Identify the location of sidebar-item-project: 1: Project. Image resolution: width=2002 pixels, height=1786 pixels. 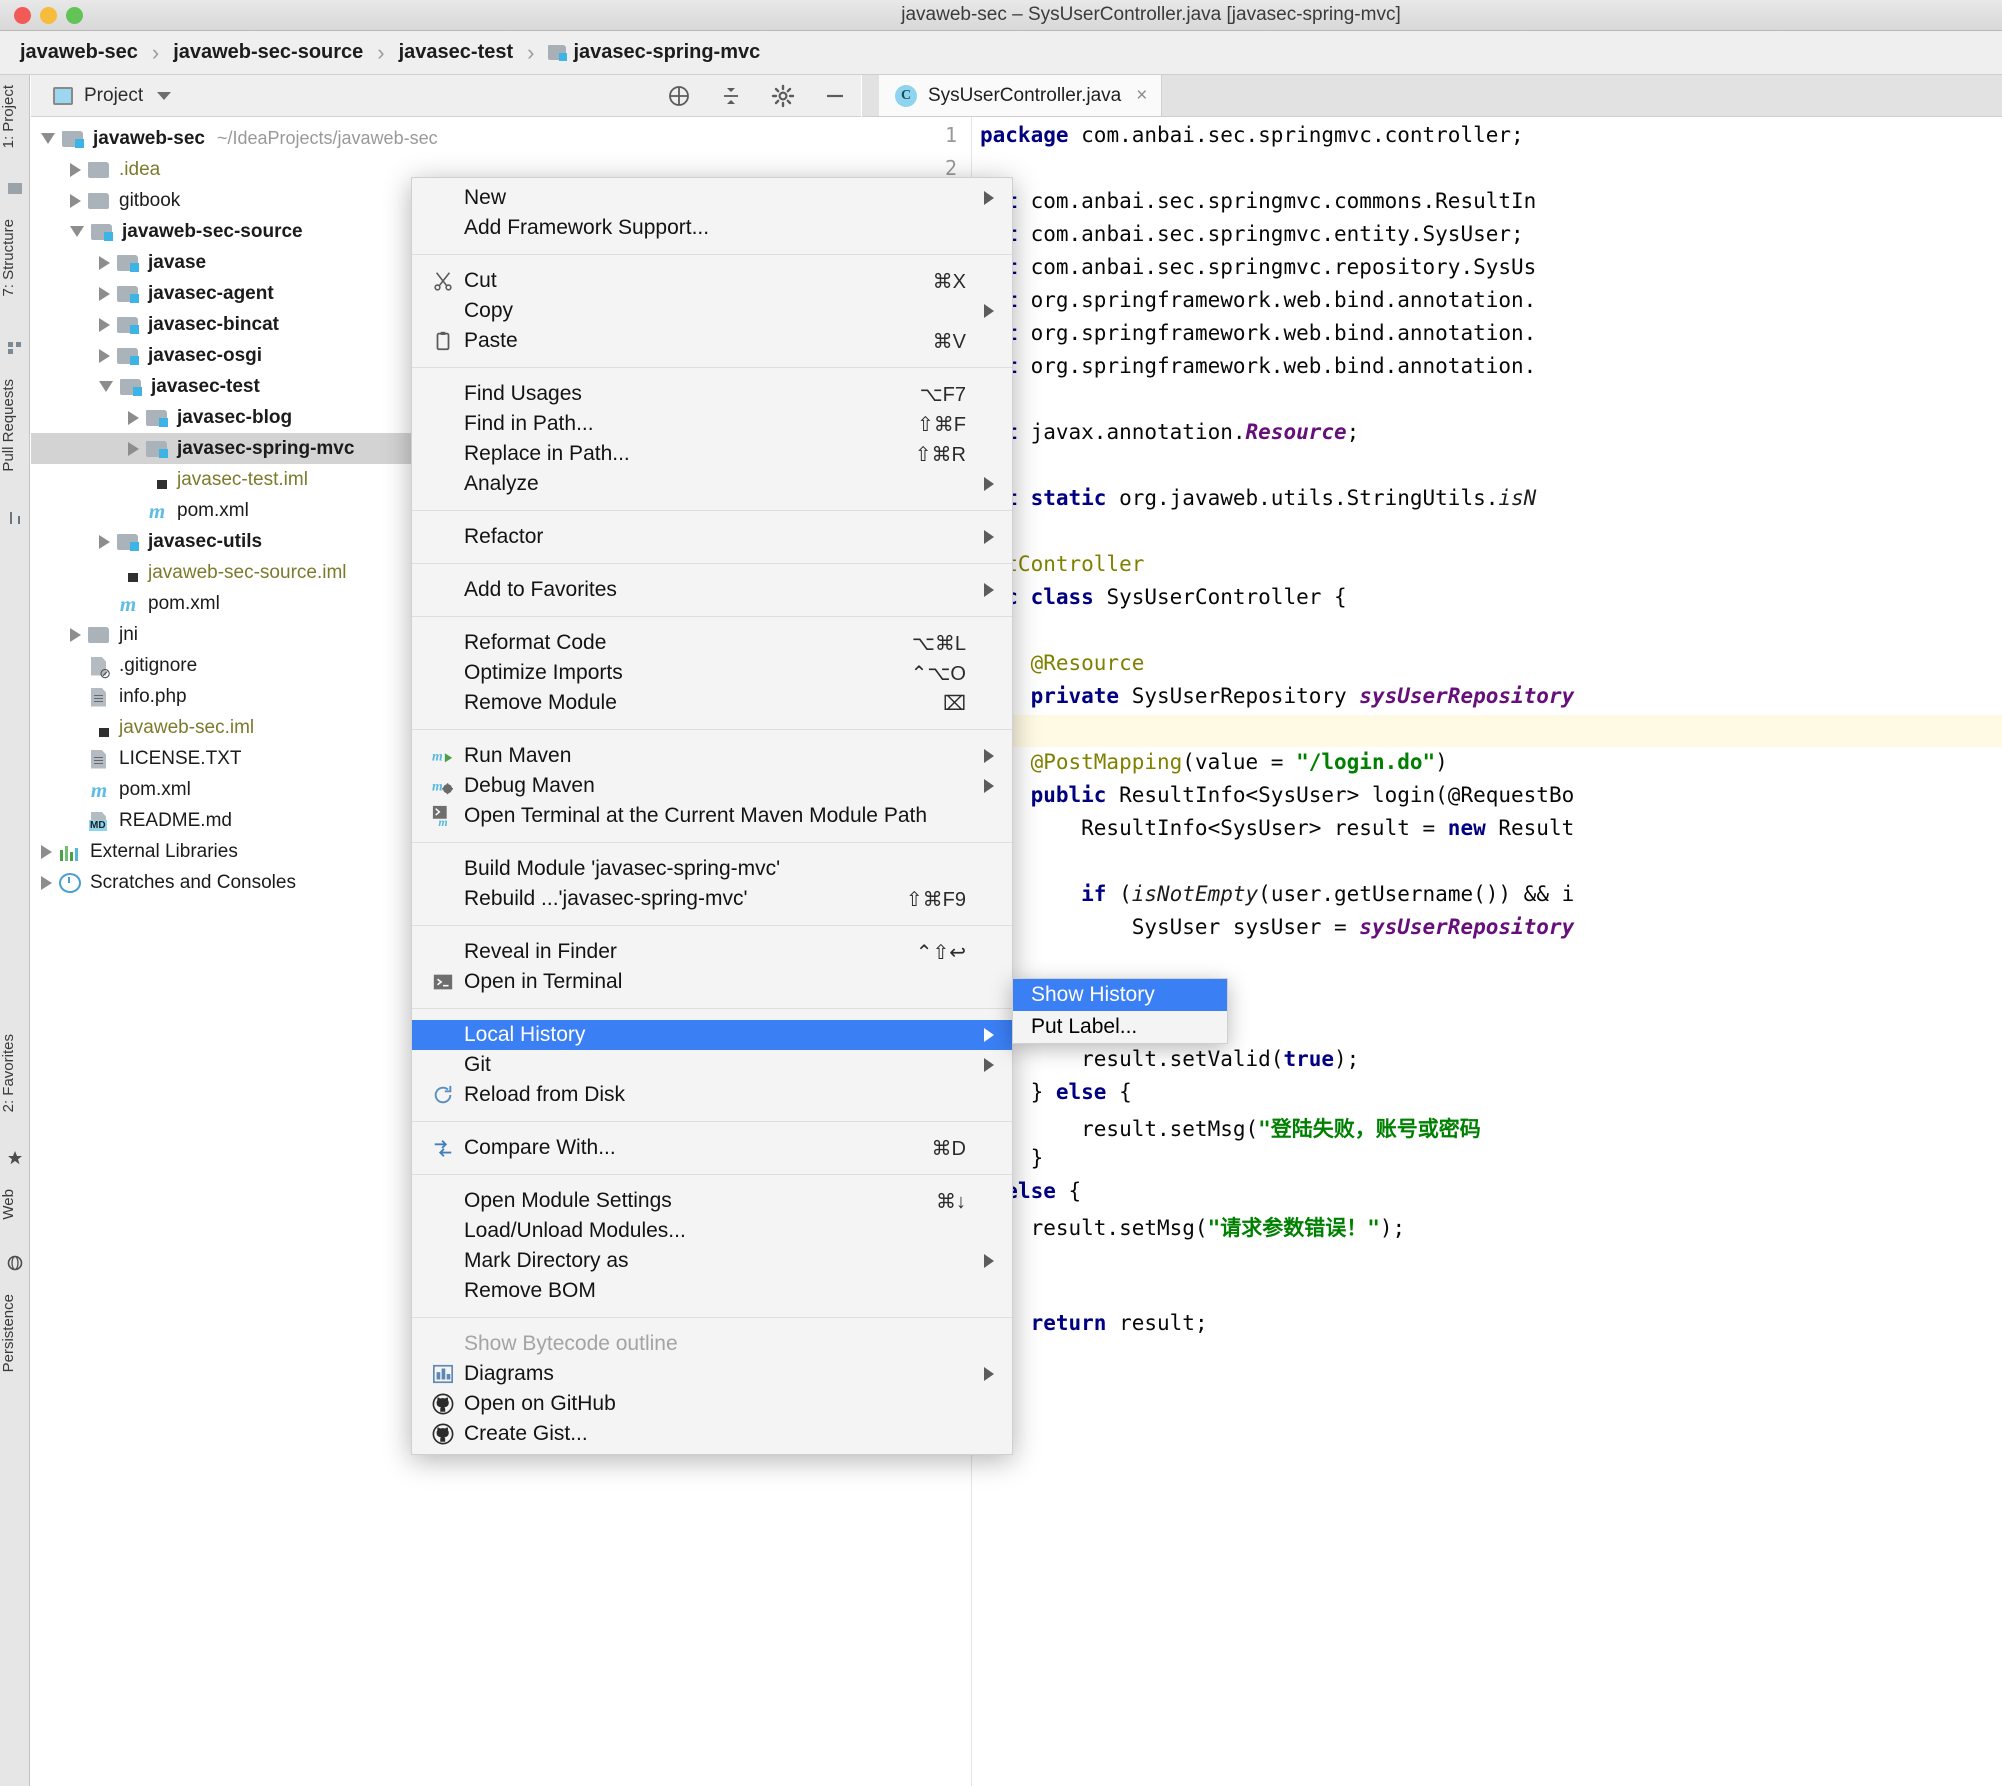
(15, 116).